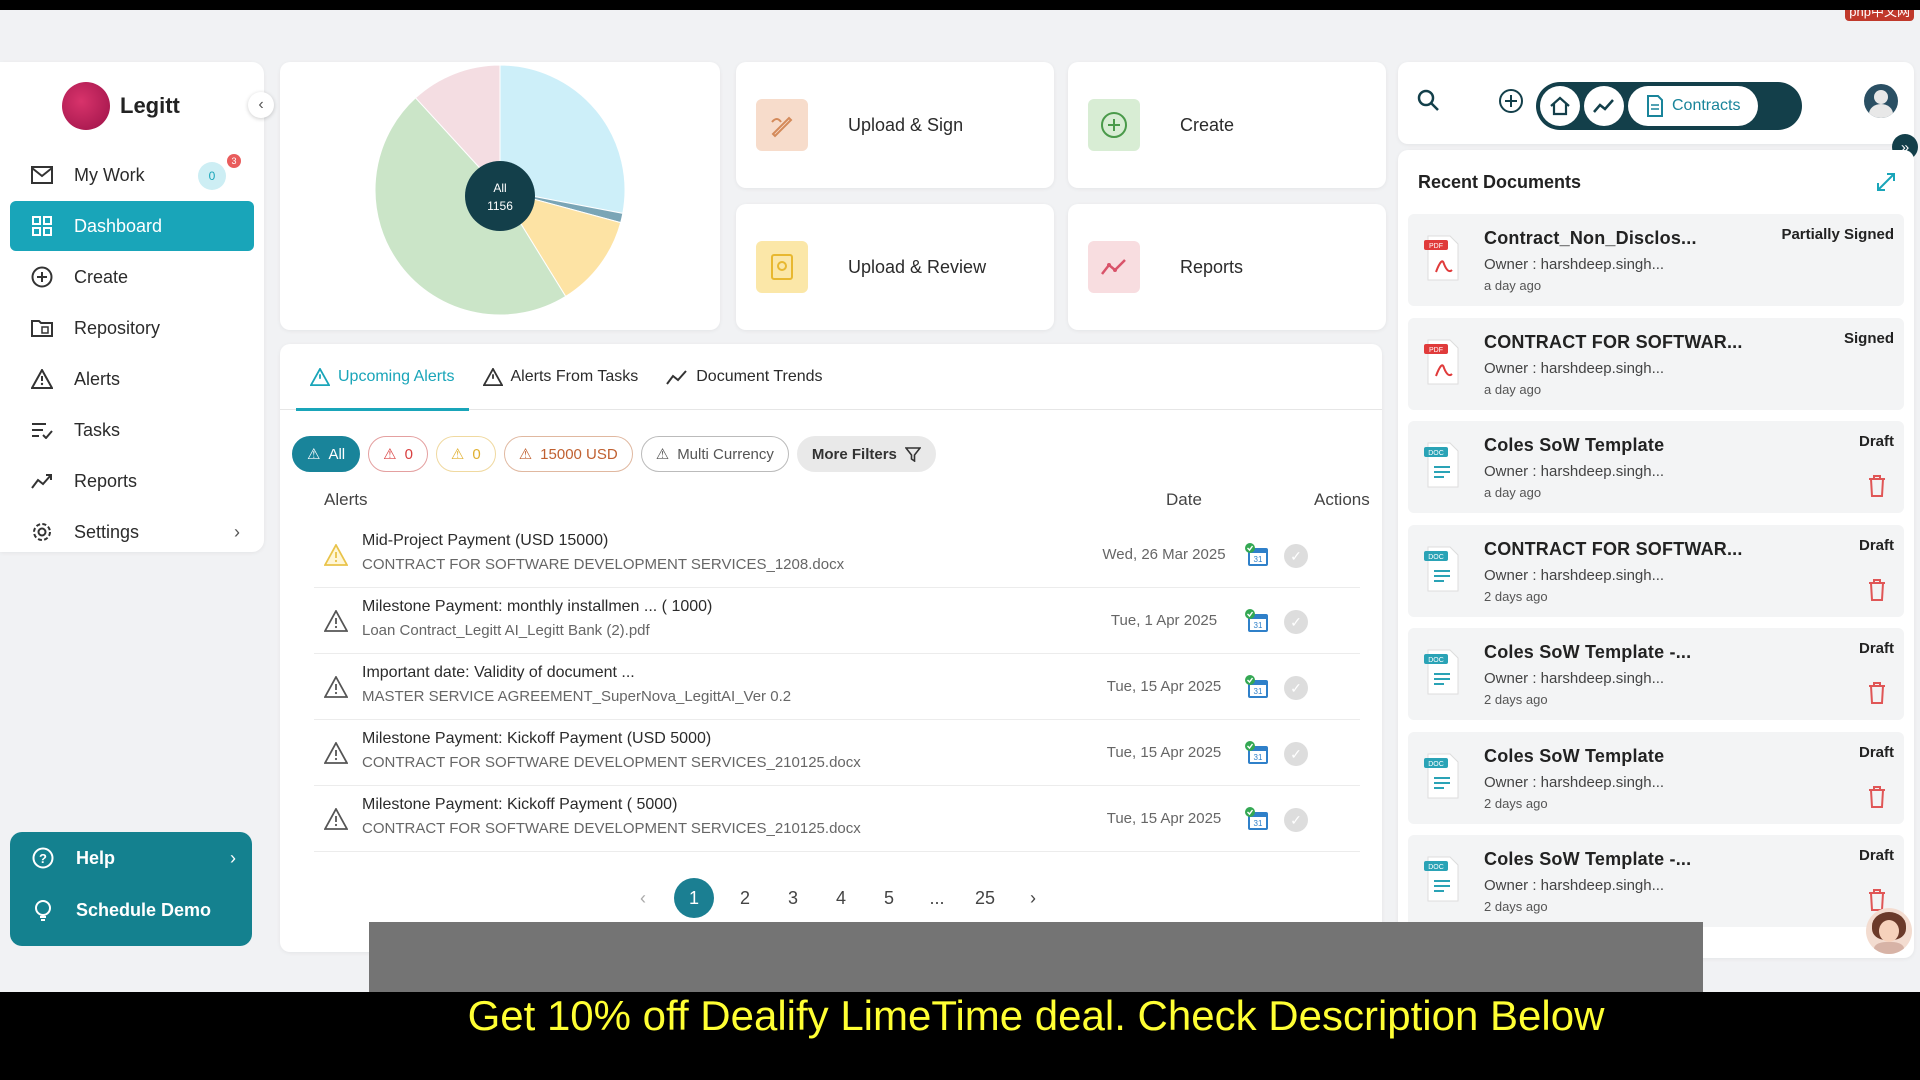 The width and height of the screenshot is (1920, 1080). I want to click on create-action: Create, so click(1227, 125).